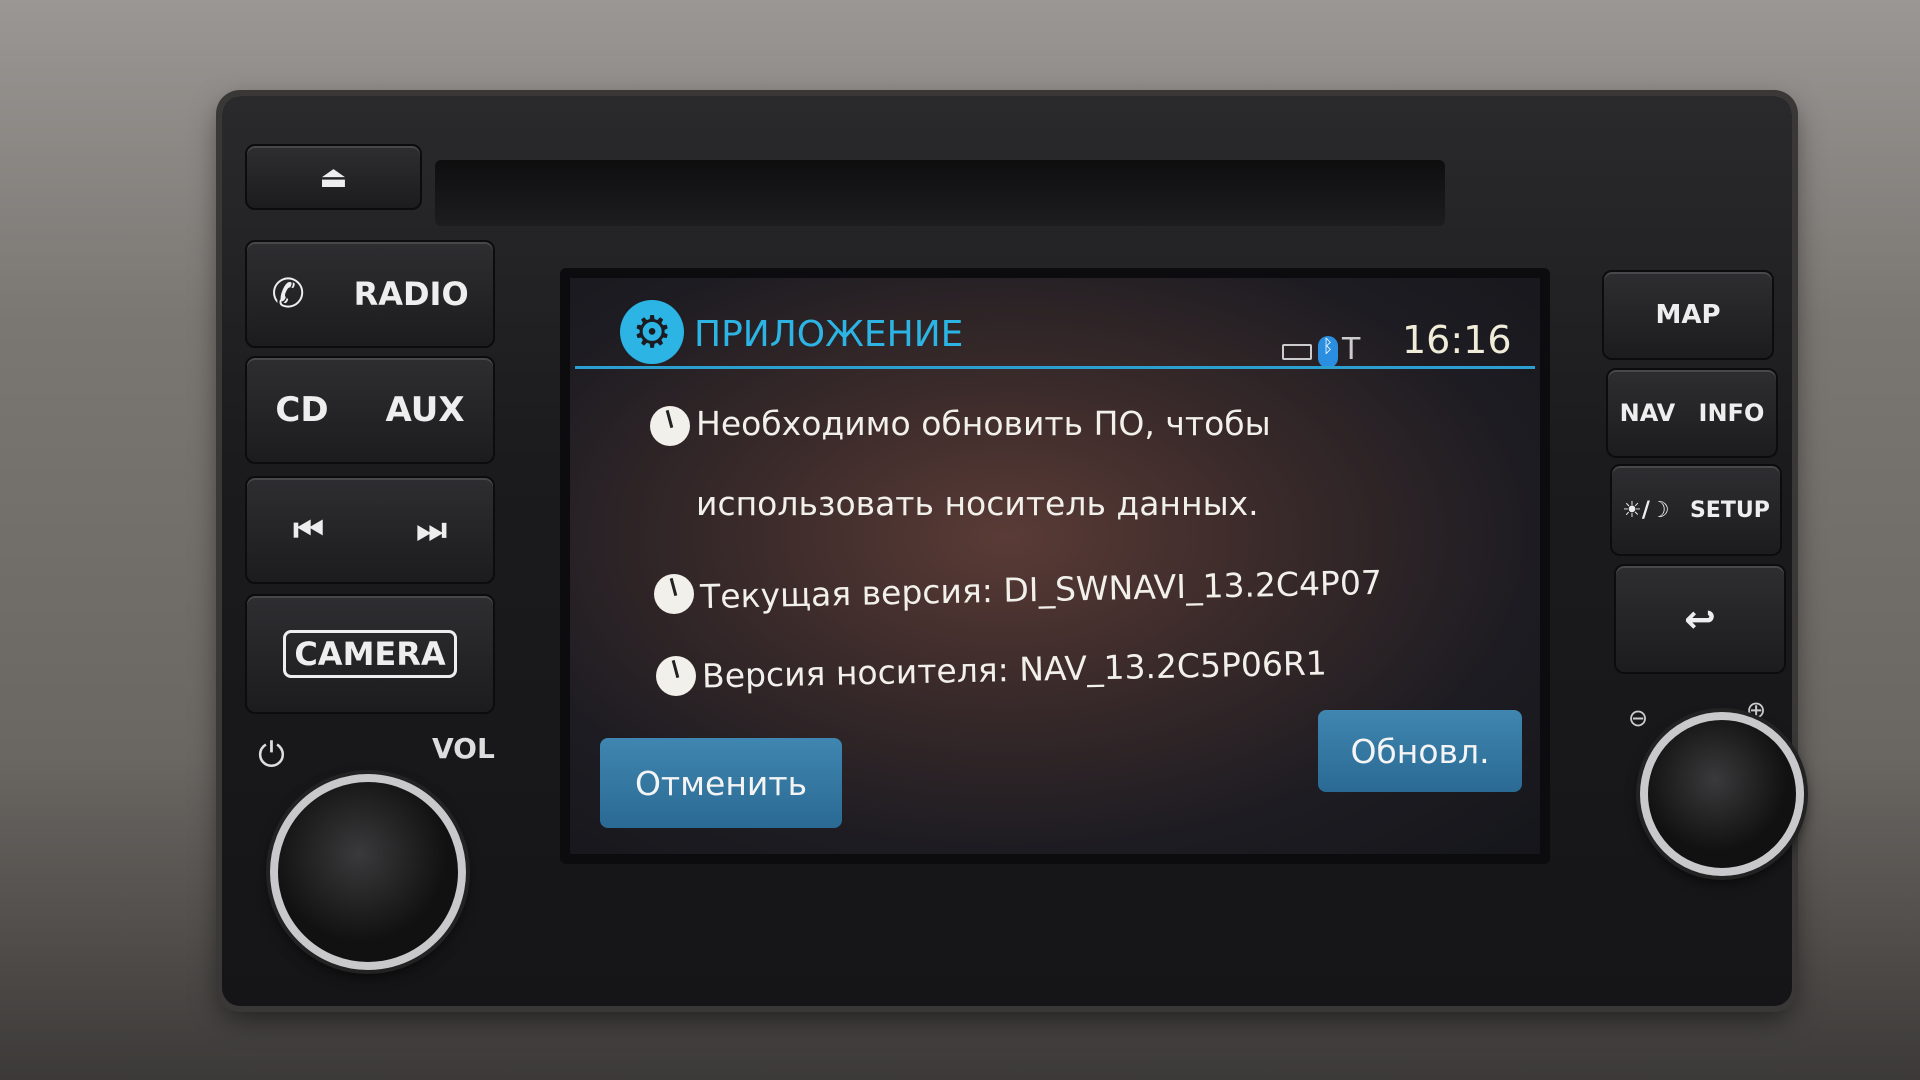 The image size is (1920, 1080). I want to click on map-button: MAP, so click(1688, 315).